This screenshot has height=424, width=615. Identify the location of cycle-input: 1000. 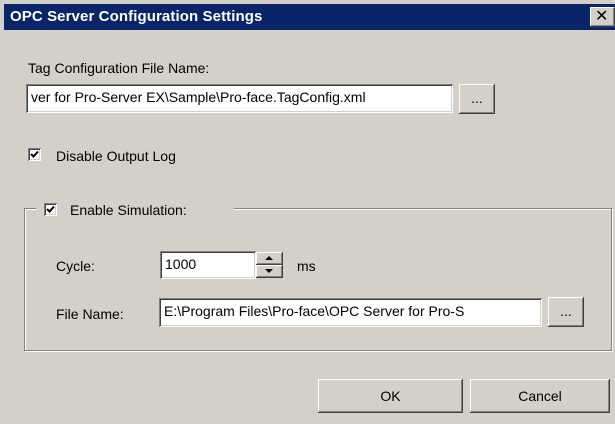
(208, 265).